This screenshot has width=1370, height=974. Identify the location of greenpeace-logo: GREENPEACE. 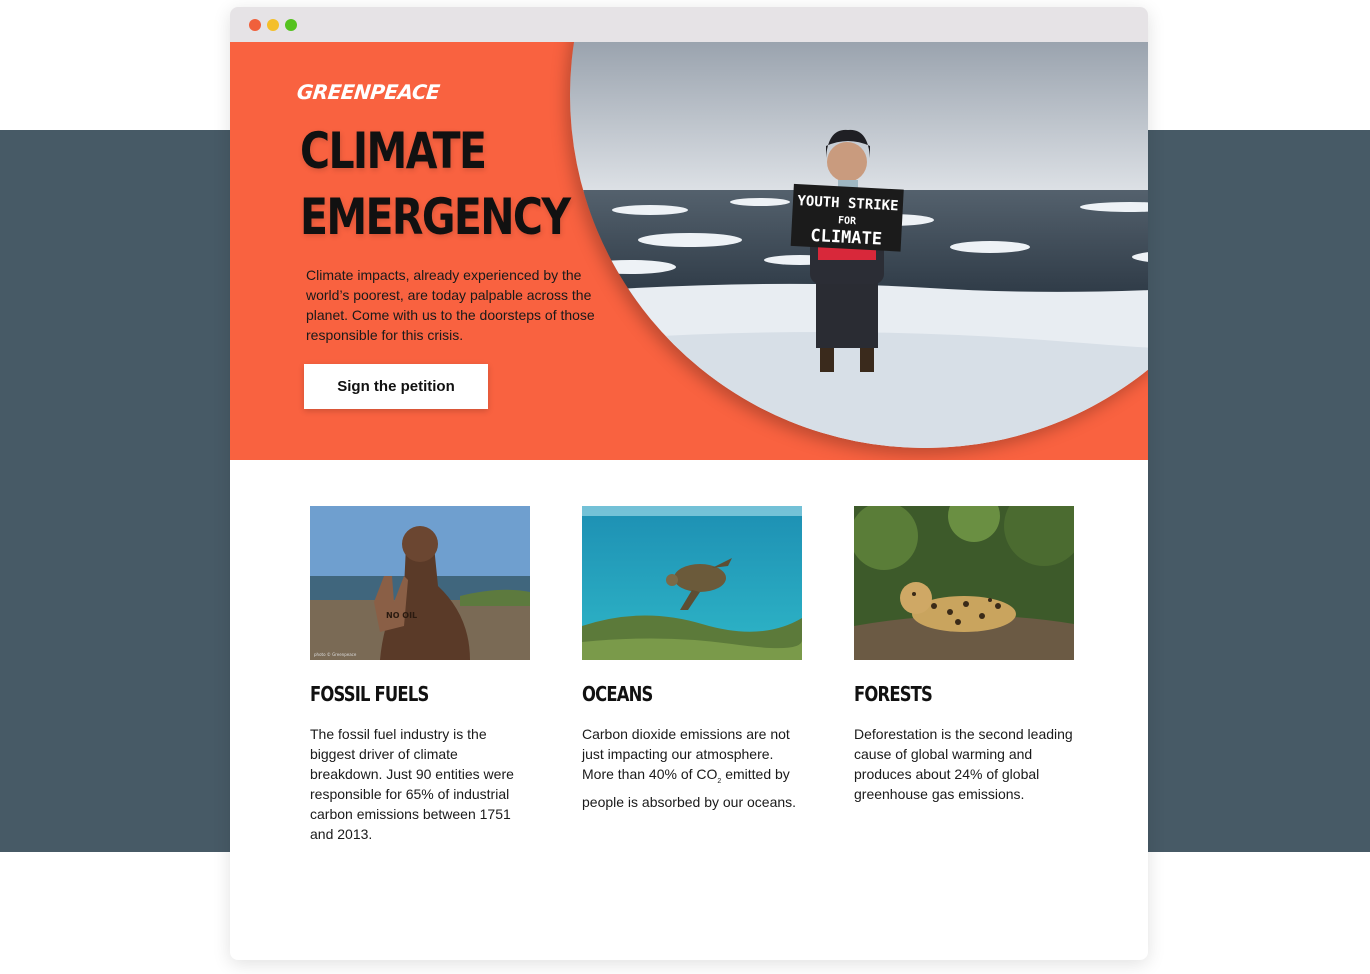
(368, 92).